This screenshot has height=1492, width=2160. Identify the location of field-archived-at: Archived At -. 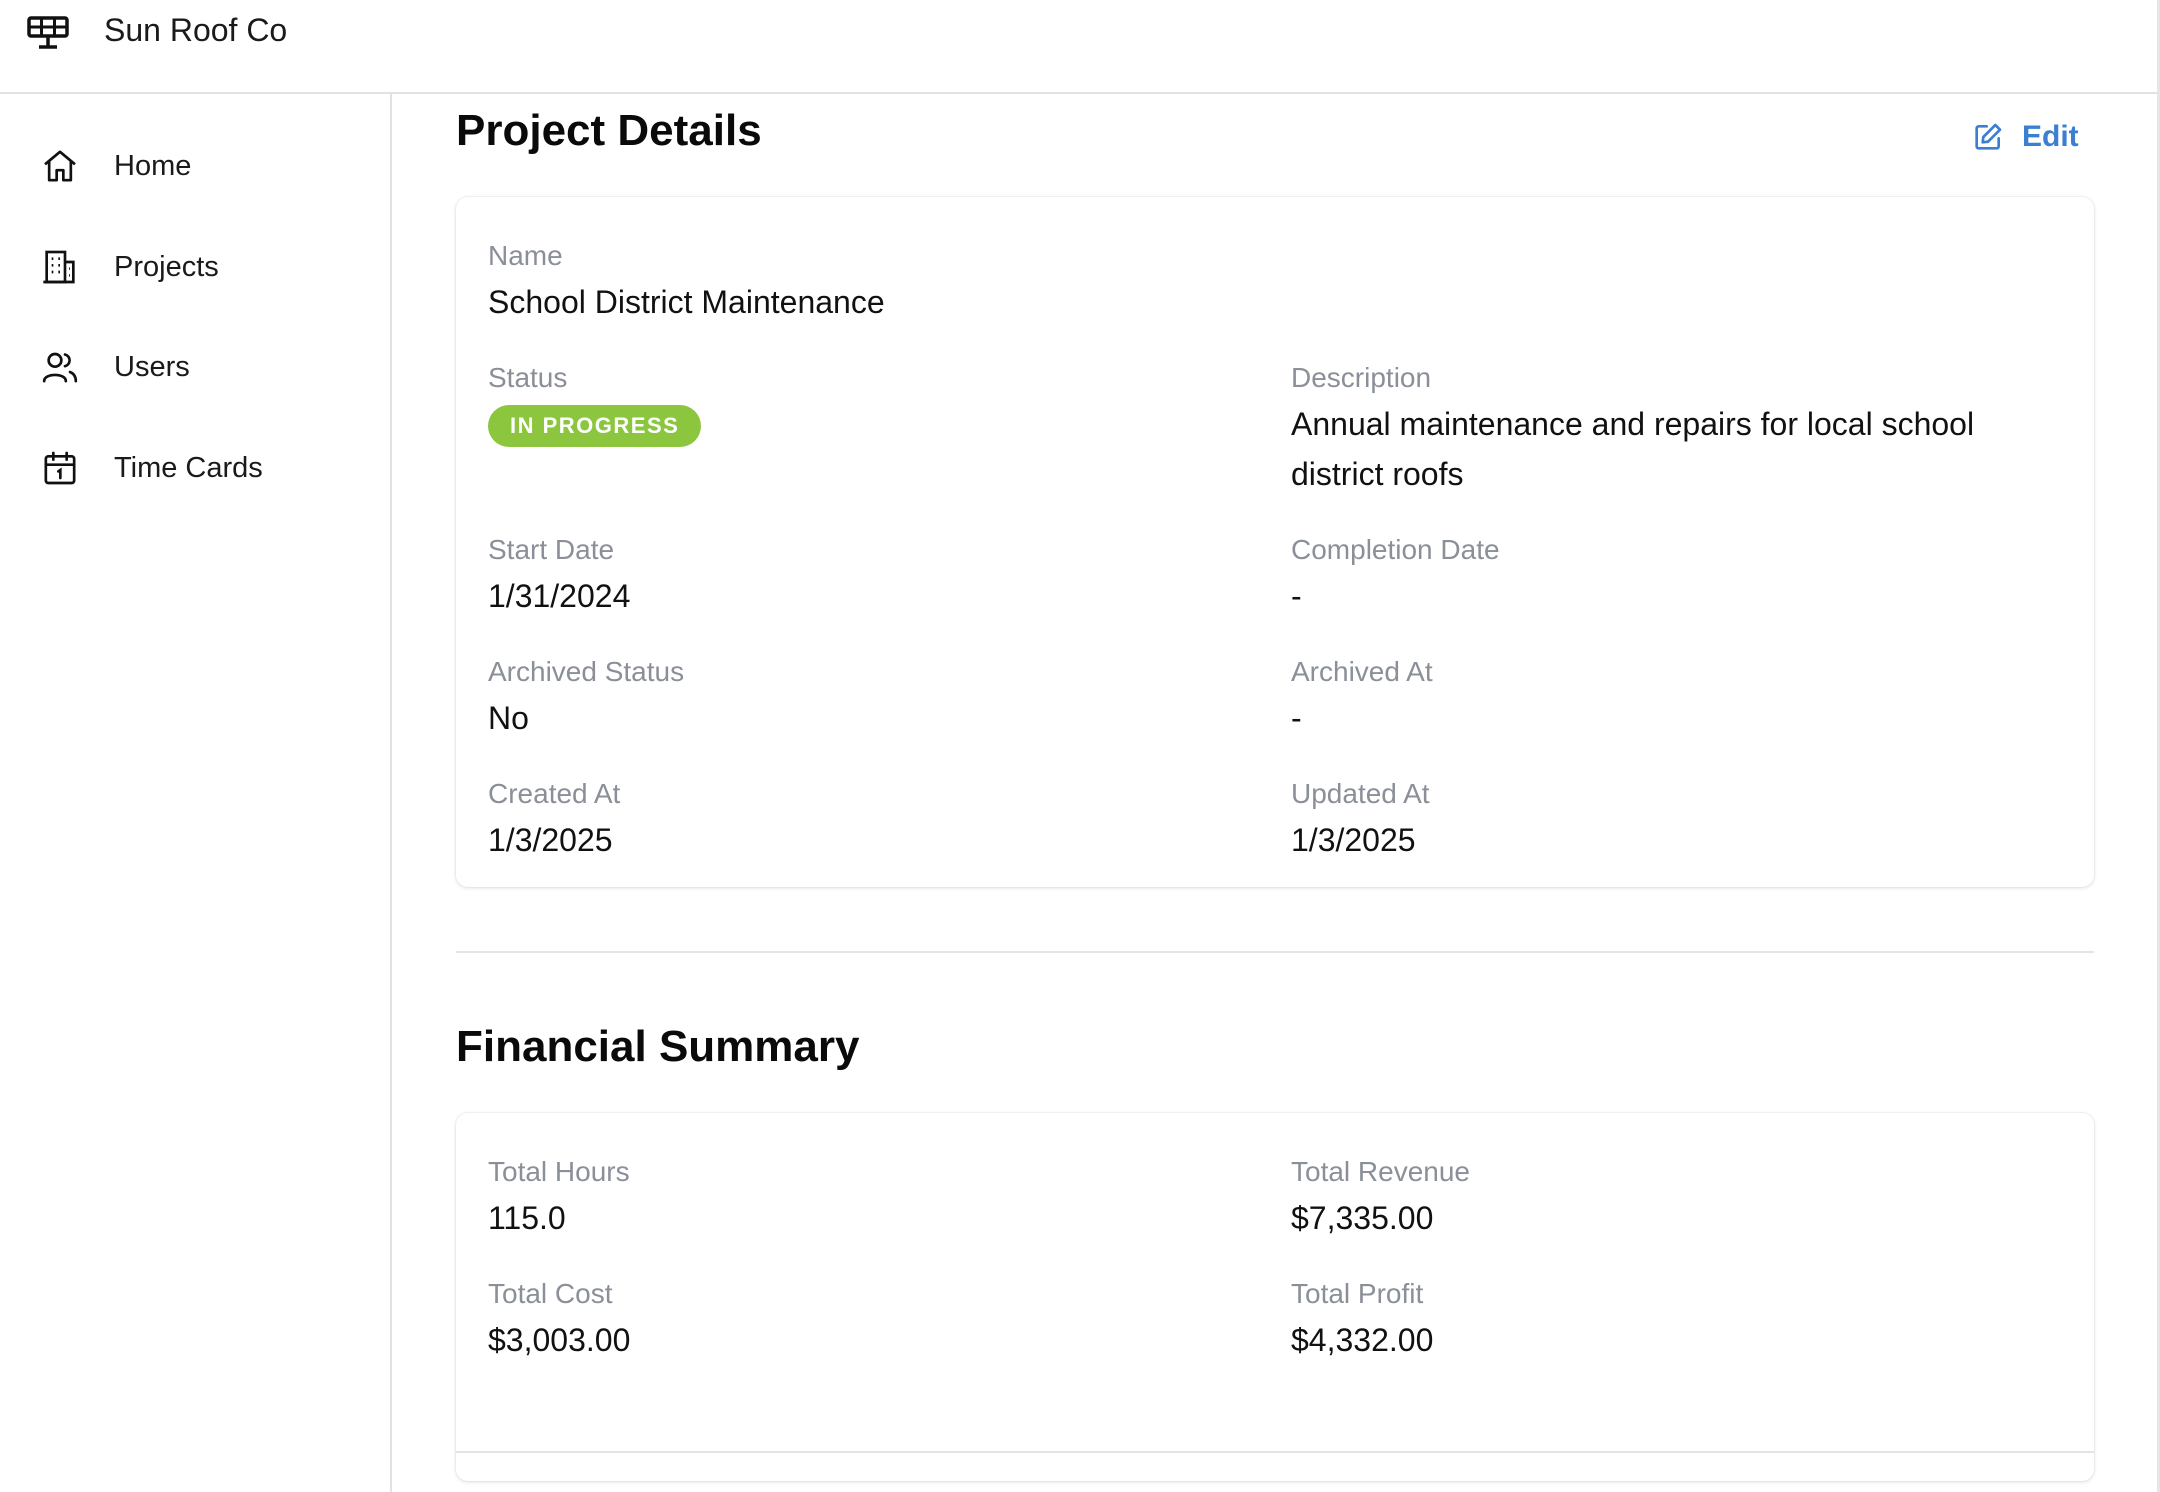
(1362, 699).